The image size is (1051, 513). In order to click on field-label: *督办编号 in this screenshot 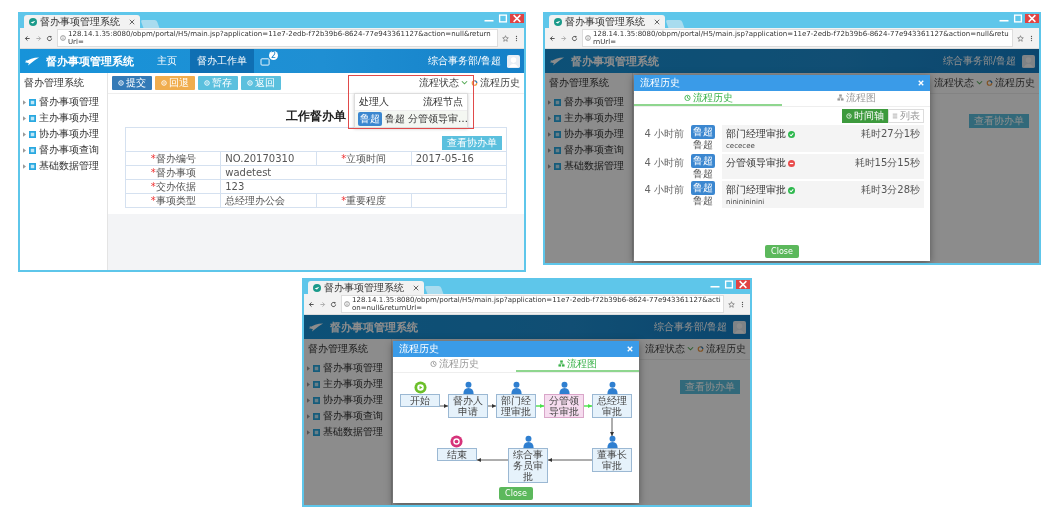, I will do `click(173, 158)`.